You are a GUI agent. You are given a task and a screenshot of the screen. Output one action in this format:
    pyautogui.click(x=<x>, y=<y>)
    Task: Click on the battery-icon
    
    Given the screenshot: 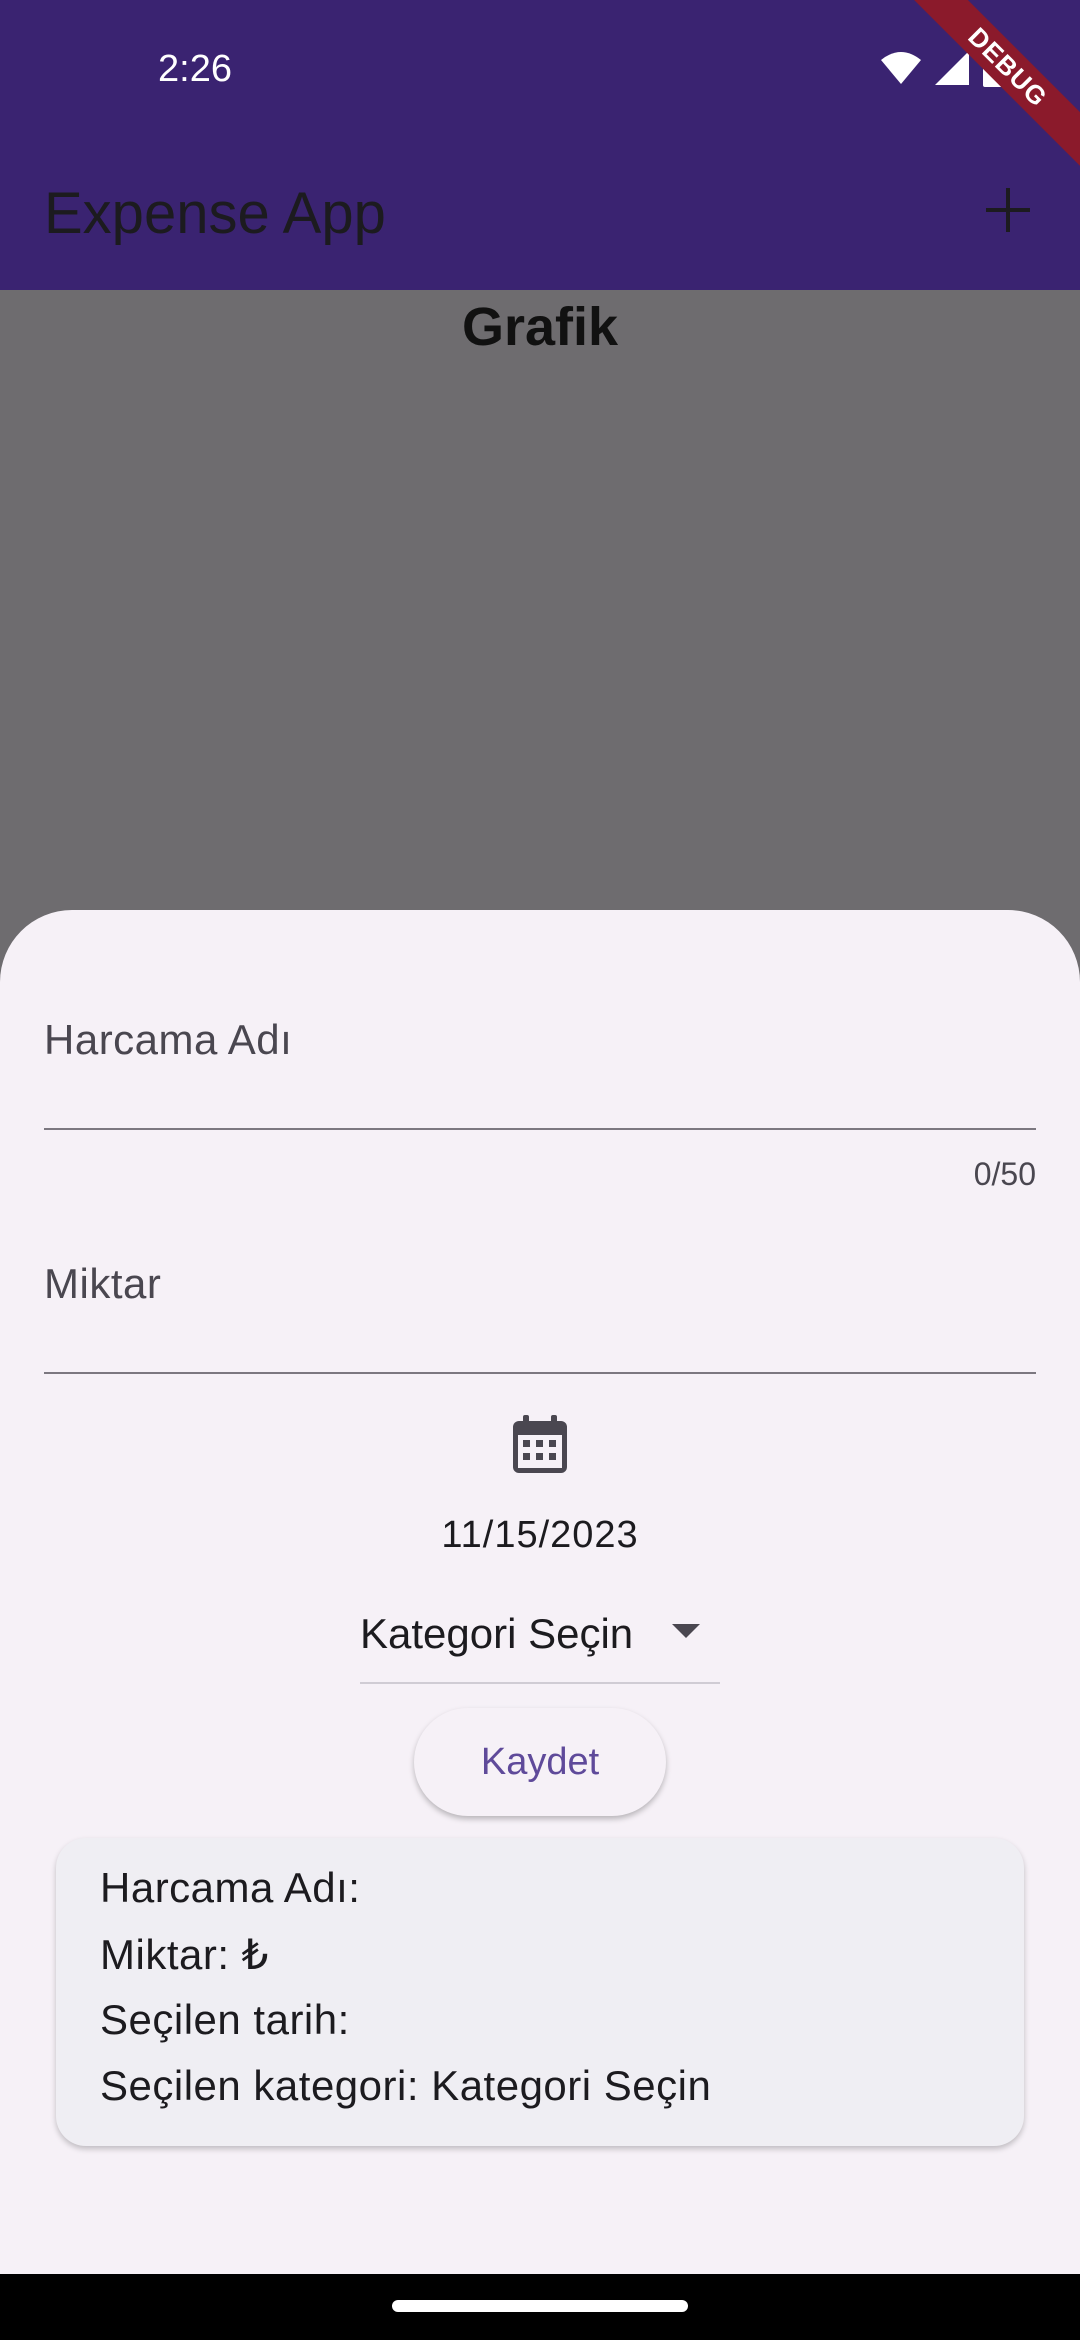 What is the action you would take?
    pyautogui.click(x=994, y=70)
    